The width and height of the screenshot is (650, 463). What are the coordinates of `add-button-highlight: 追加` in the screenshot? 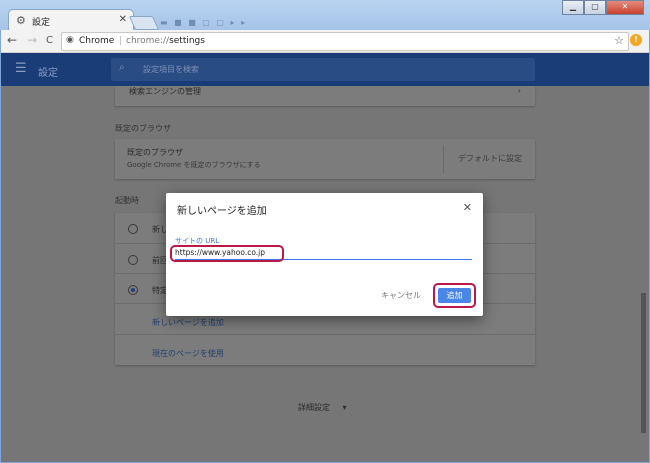 It's located at (454, 295).